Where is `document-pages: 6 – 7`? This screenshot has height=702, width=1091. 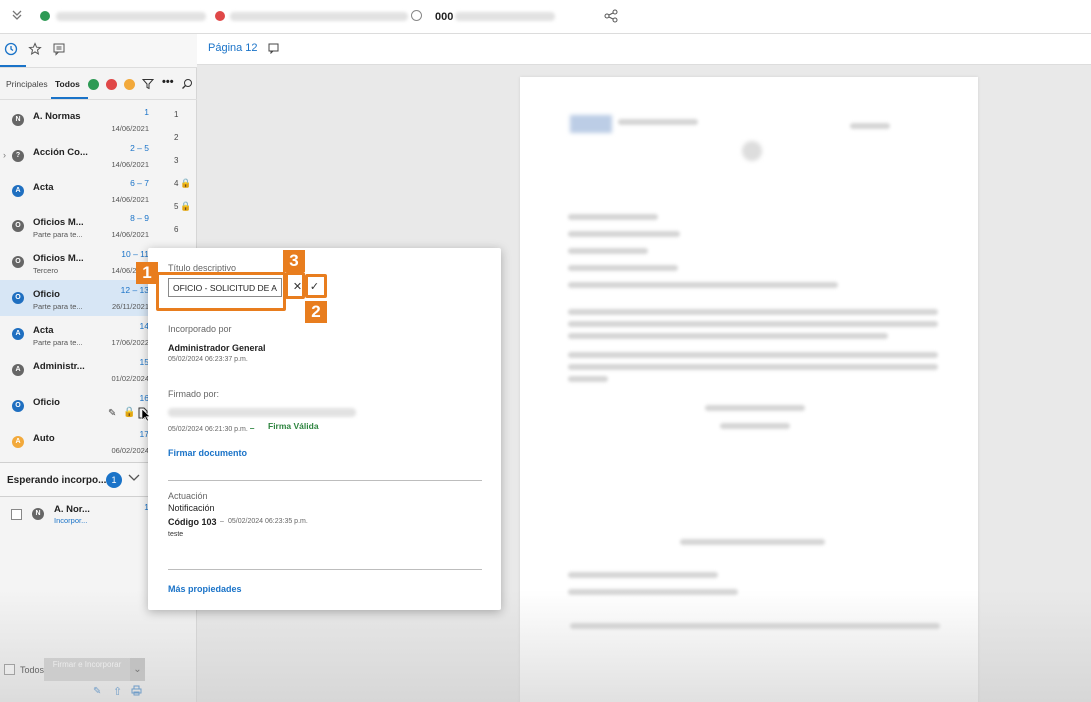
document-pages: 6 – 7 is located at coordinates (139, 183).